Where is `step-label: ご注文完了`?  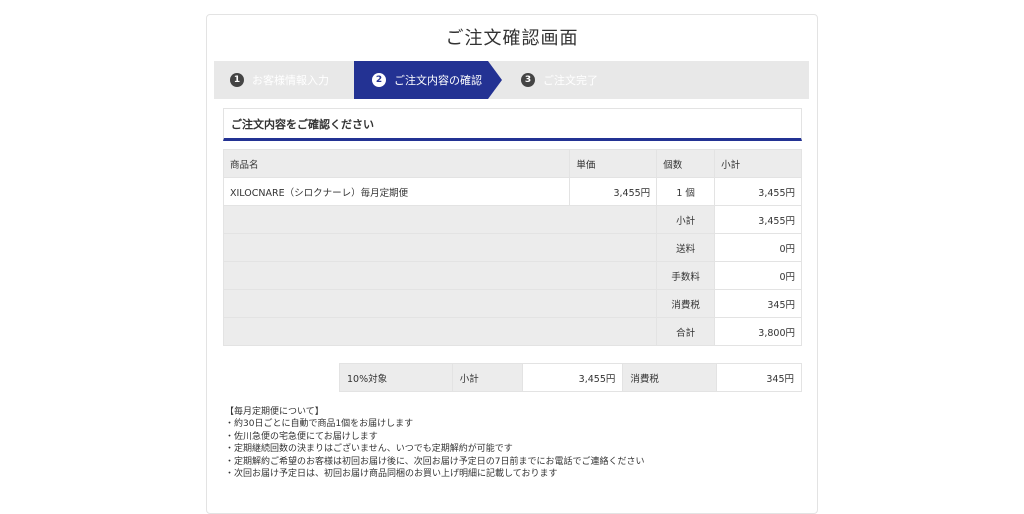 step-label: ご注文完了 is located at coordinates (570, 80).